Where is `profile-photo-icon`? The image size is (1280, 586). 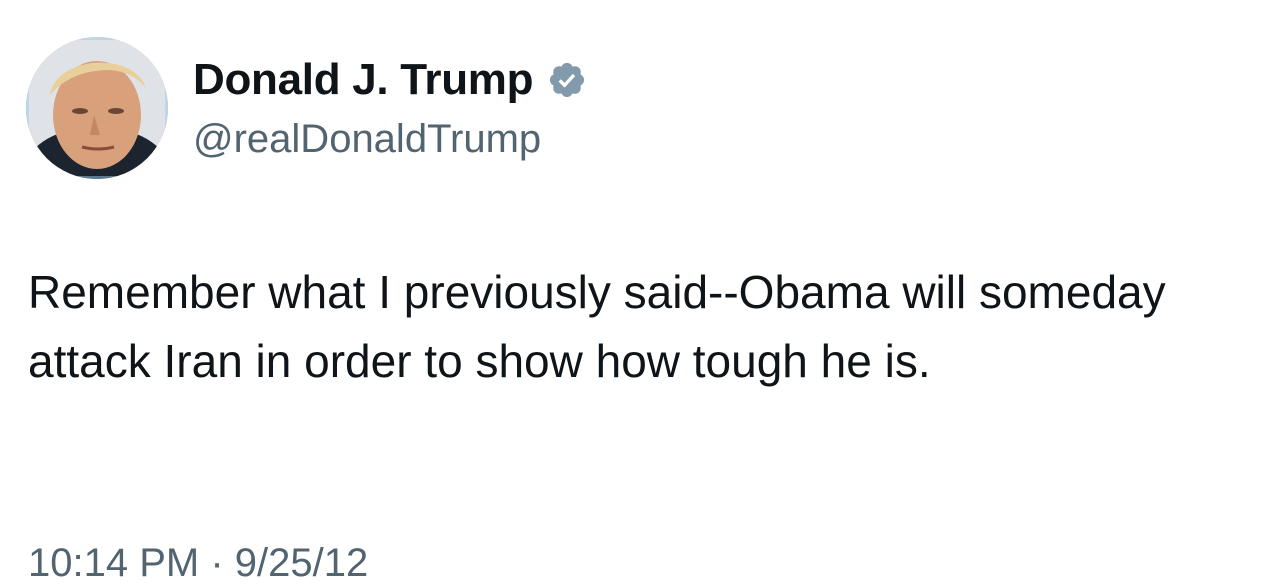 profile-photo-icon is located at coordinates (97, 108).